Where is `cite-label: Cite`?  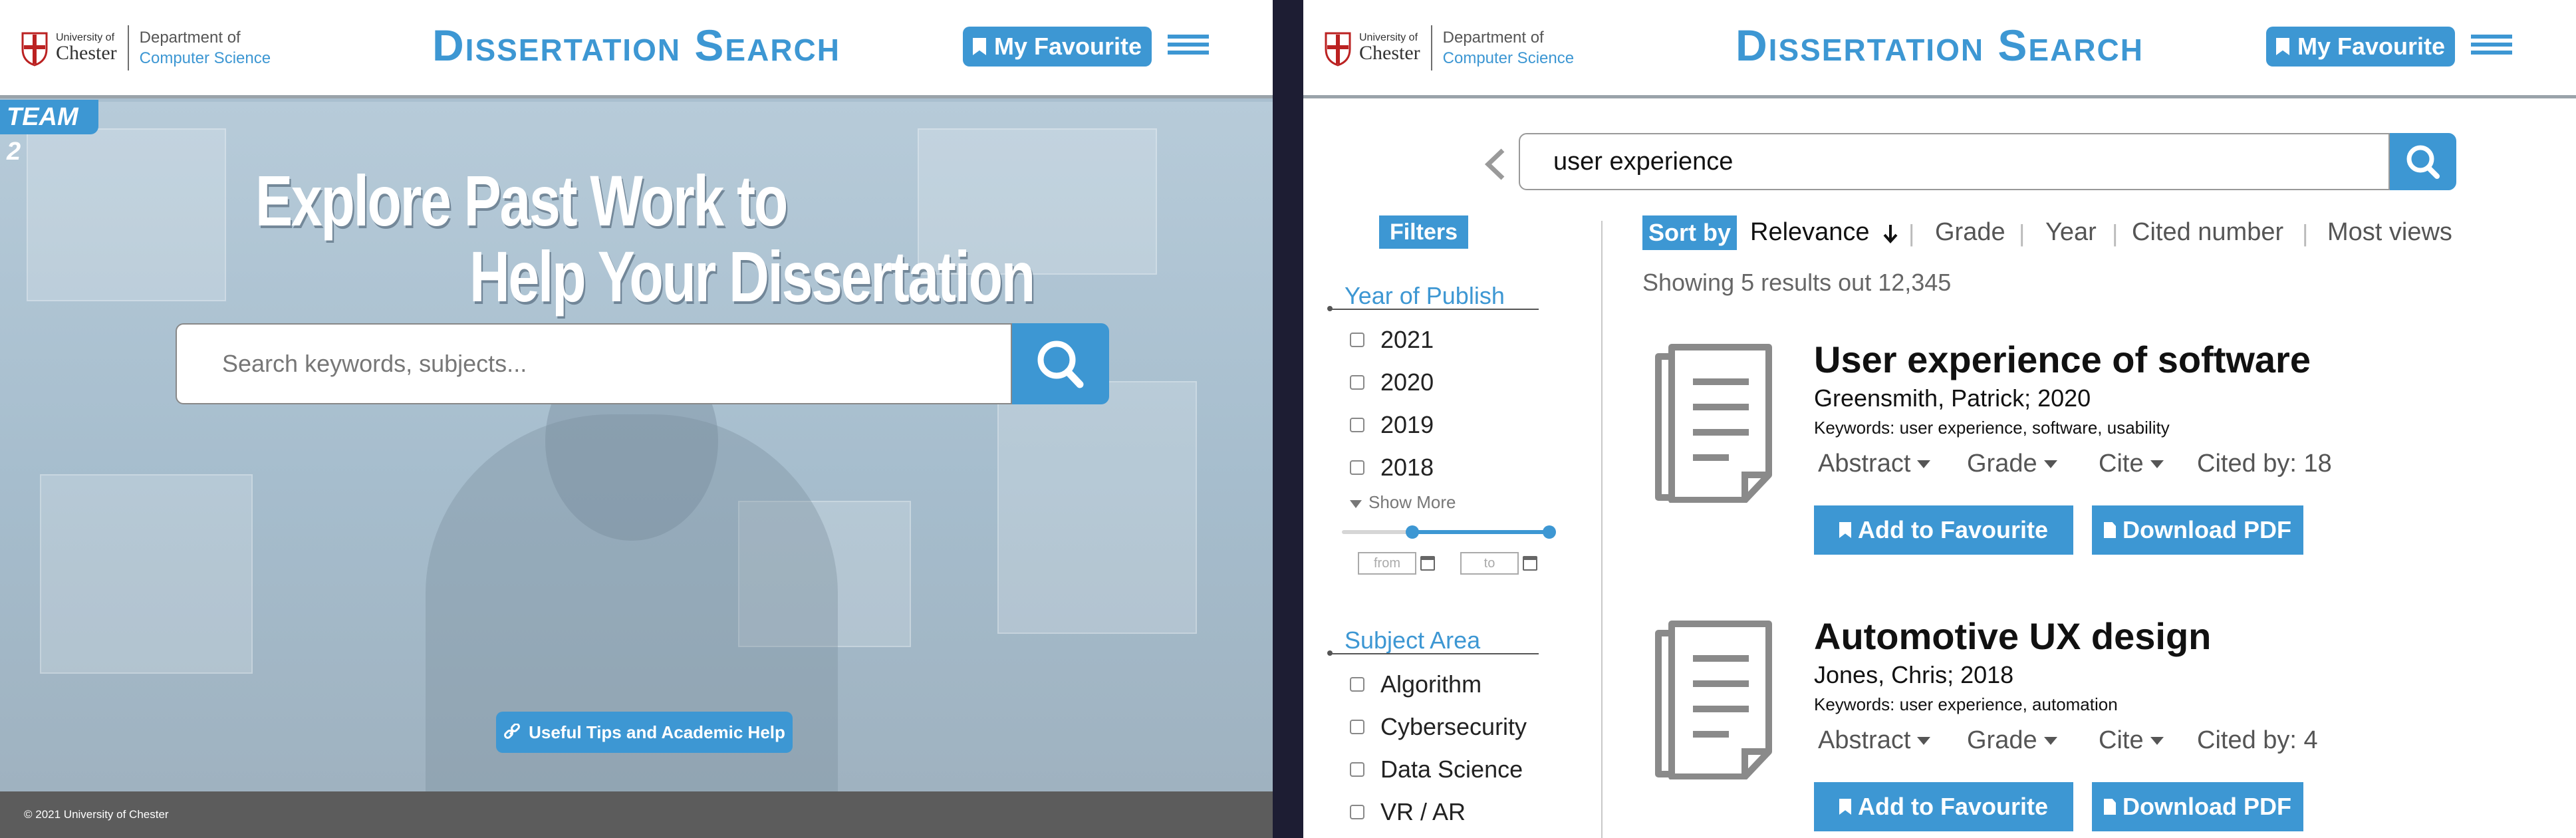
cite-label: Cite is located at coordinates (2121, 464).